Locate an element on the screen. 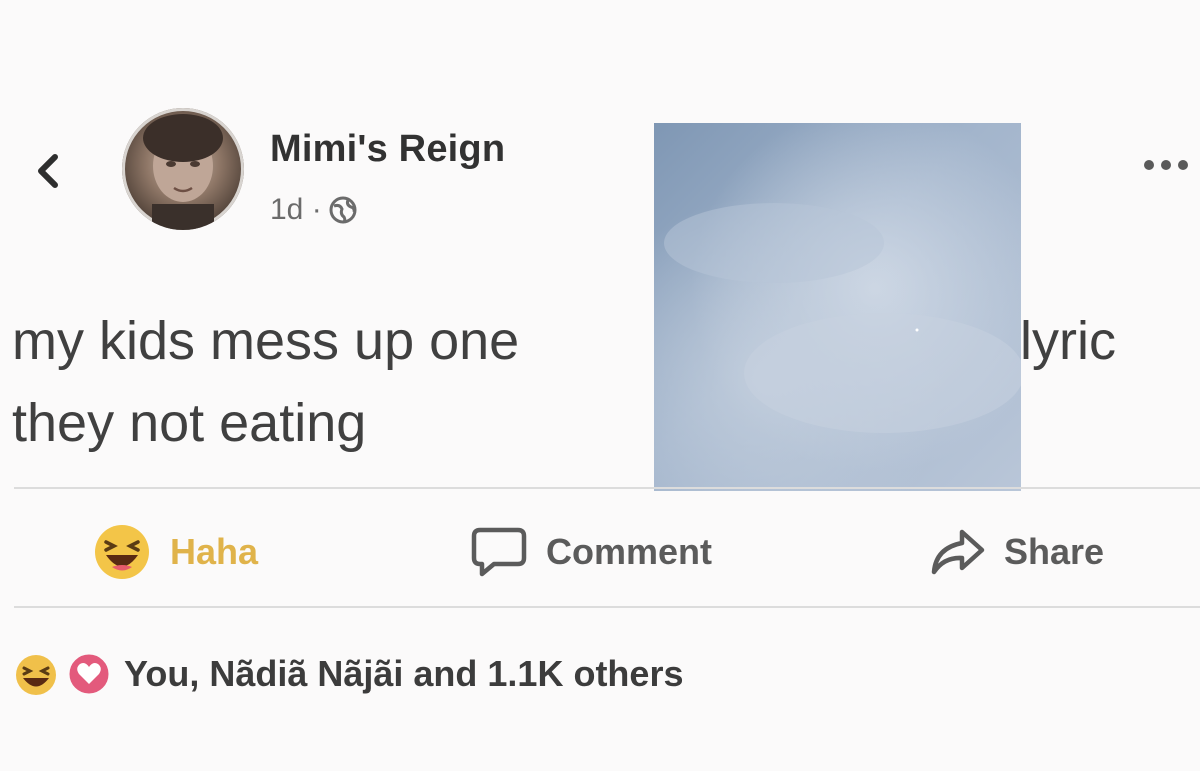 The width and height of the screenshot is (1200, 771). globe-icon is located at coordinates (343, 210).